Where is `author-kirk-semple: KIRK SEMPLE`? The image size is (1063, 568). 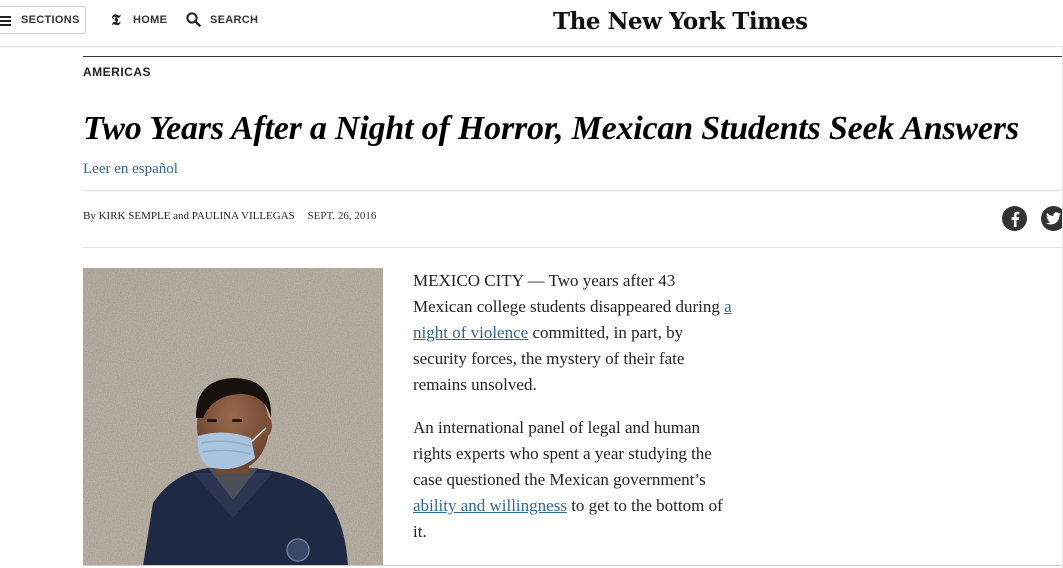 author-kirk-semple: KIRK SEMPLE is located at coordinates (135, 216).